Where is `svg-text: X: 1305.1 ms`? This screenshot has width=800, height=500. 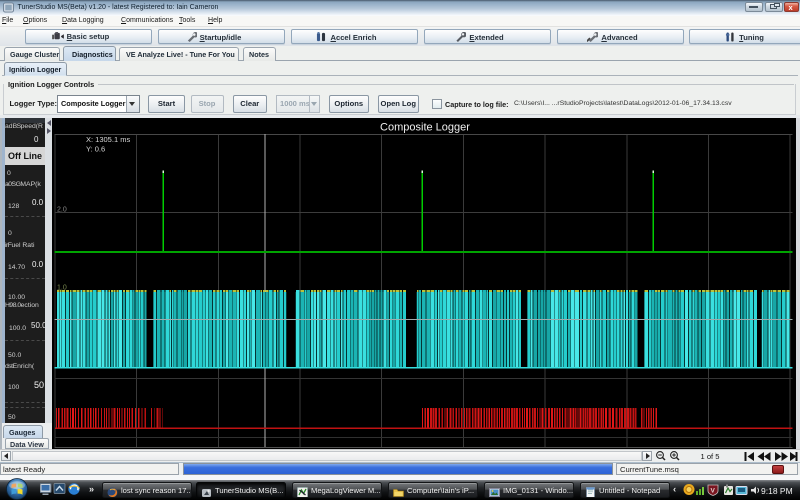
svg-text: X: 1305.1 ms is located at coordinates (108, 139).